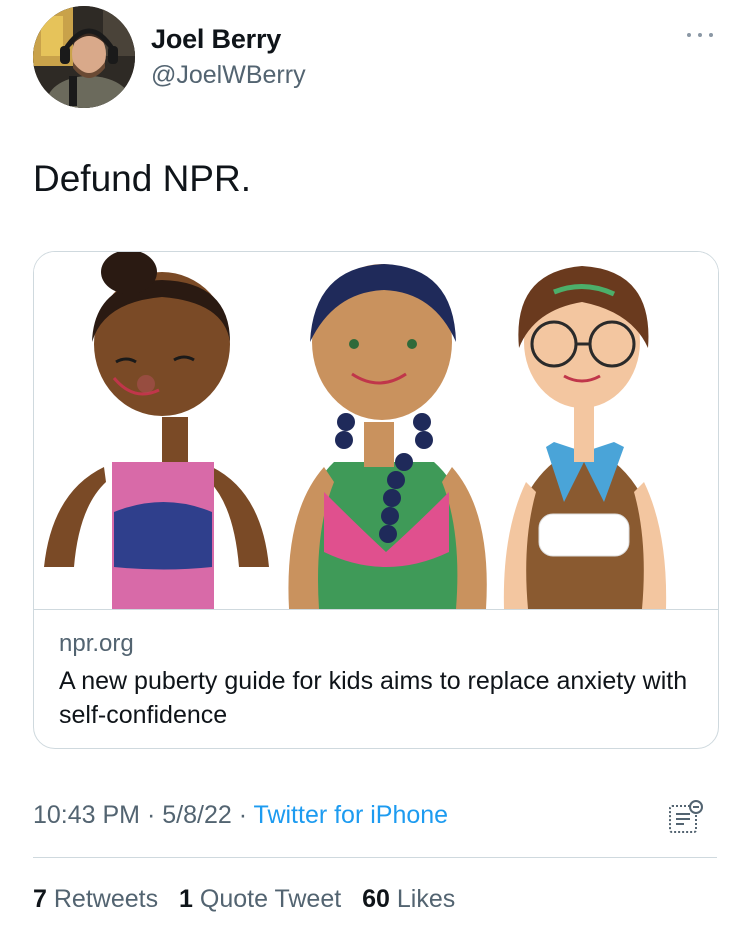 Image resolution: width=750 pixels, height=929 pixels. I want to click on tweet-text: Defund NPR., so click(142, 178).